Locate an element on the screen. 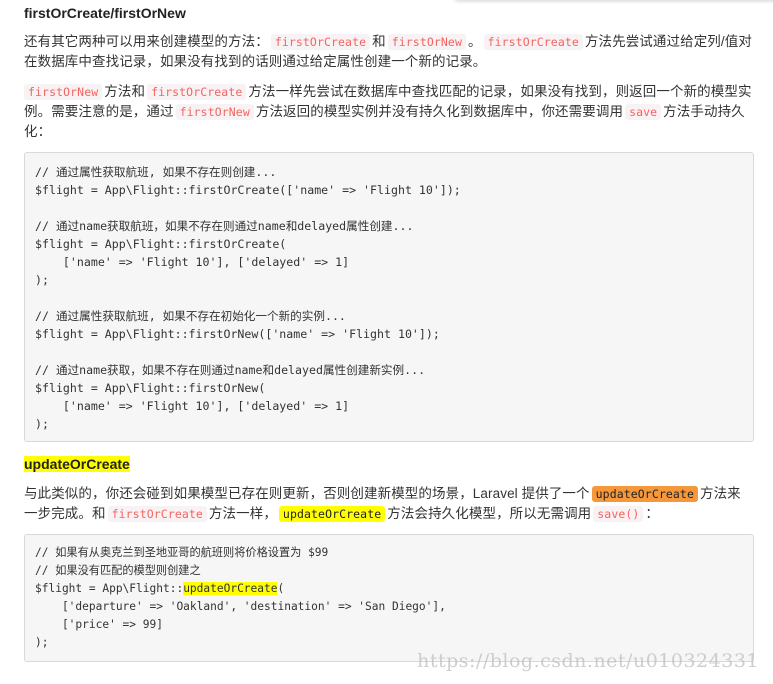  code-line: $flight = App\Flight::firstOrNew( is located at coordinates (150, 388).